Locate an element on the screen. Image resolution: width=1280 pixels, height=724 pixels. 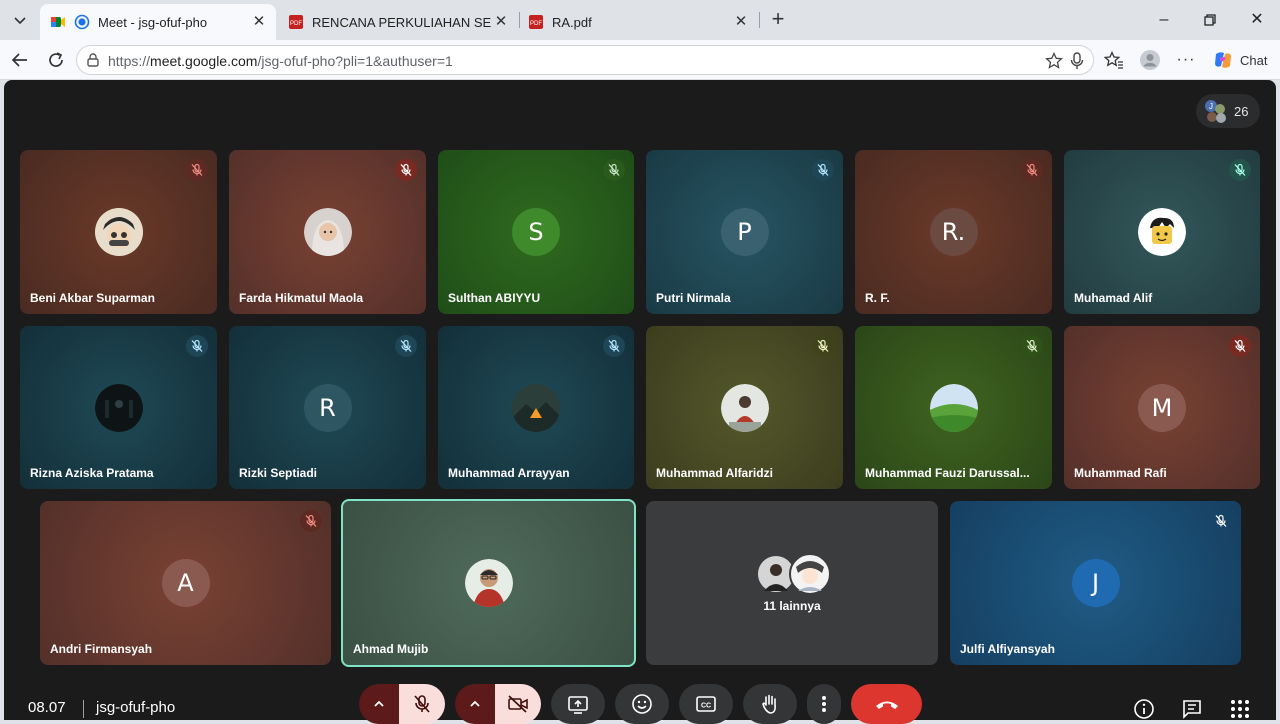
raise-hand-button is located at coordinates (770, 704).